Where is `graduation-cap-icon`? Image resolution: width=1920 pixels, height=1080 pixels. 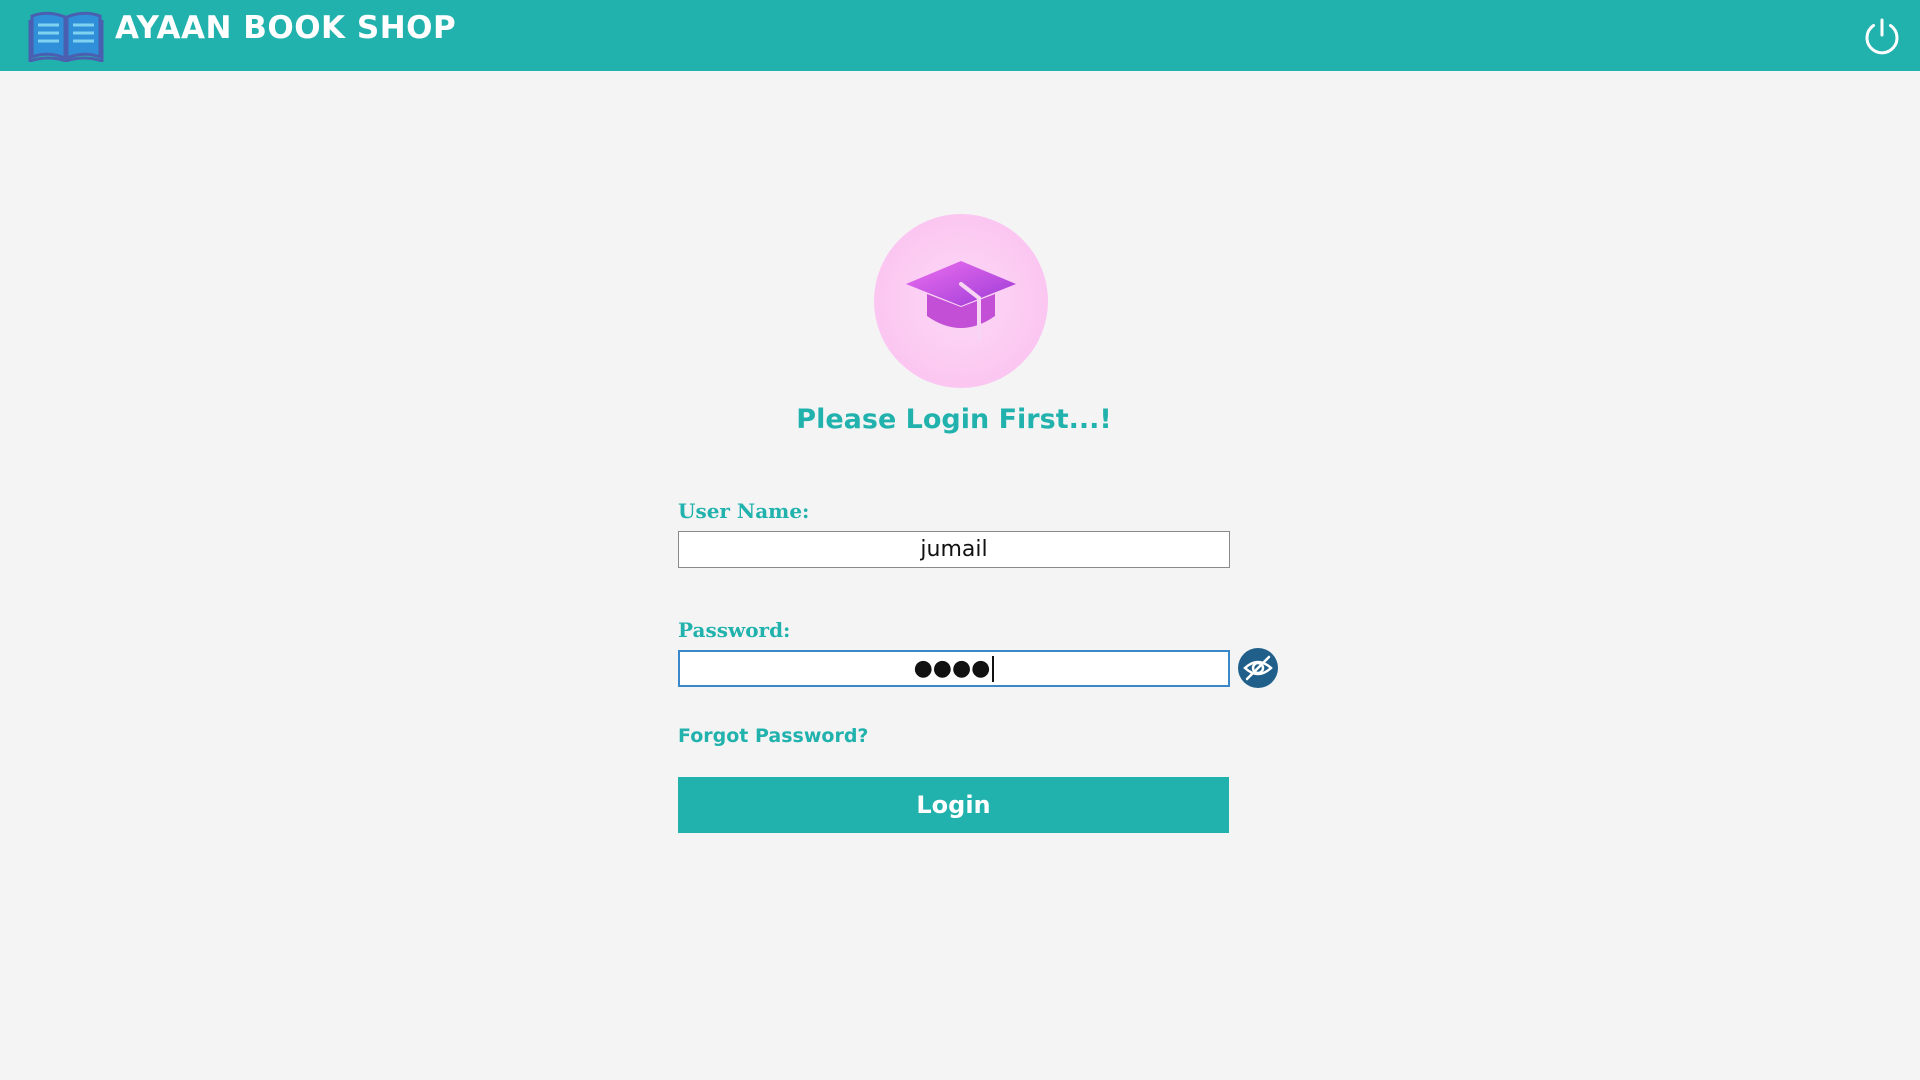
graduation-cap-icon is located at coordinates (961, 301).